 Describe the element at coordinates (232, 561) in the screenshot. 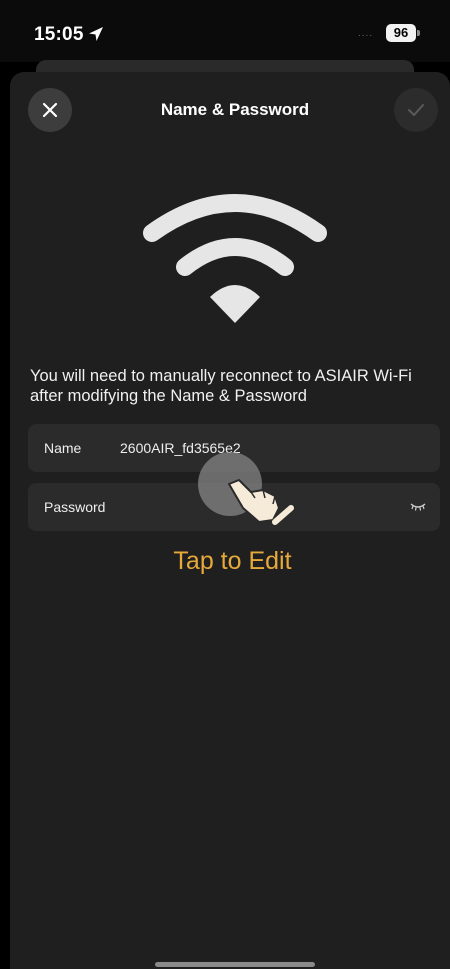

I see `tap-to-edit-hint: Tap to Edit` at that location.